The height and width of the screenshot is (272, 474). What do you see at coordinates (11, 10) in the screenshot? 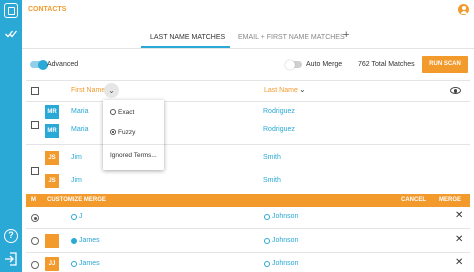
I see `logo-icon` at bounding box center [11, 10].